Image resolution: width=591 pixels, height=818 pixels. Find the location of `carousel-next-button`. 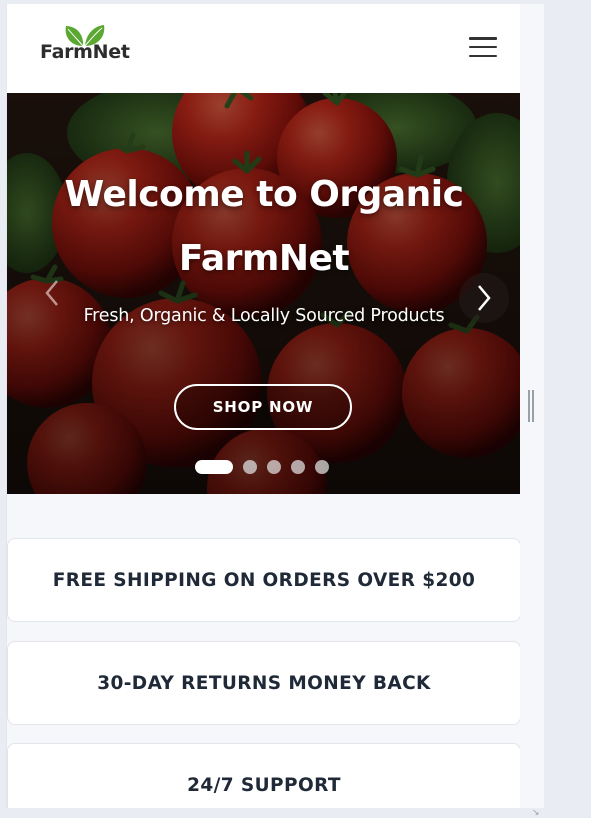

carousel-next-button is located at coordinates (484, 298).